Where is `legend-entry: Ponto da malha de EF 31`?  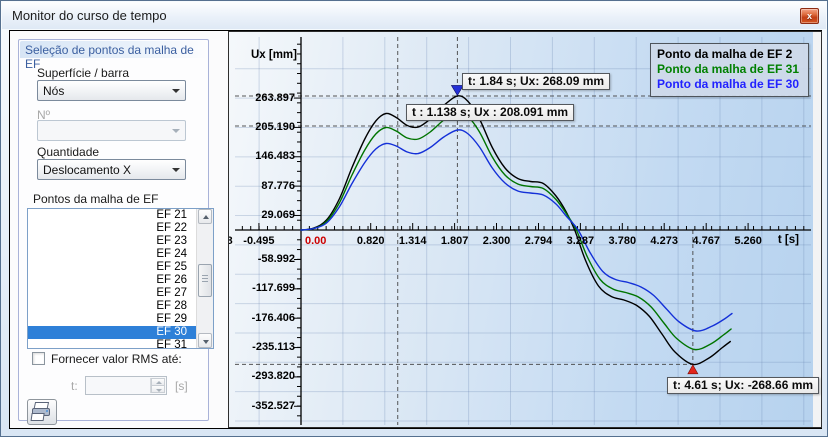 legend-entry: Ponto da malha de EF 31 is located at coordinates (728, 69).